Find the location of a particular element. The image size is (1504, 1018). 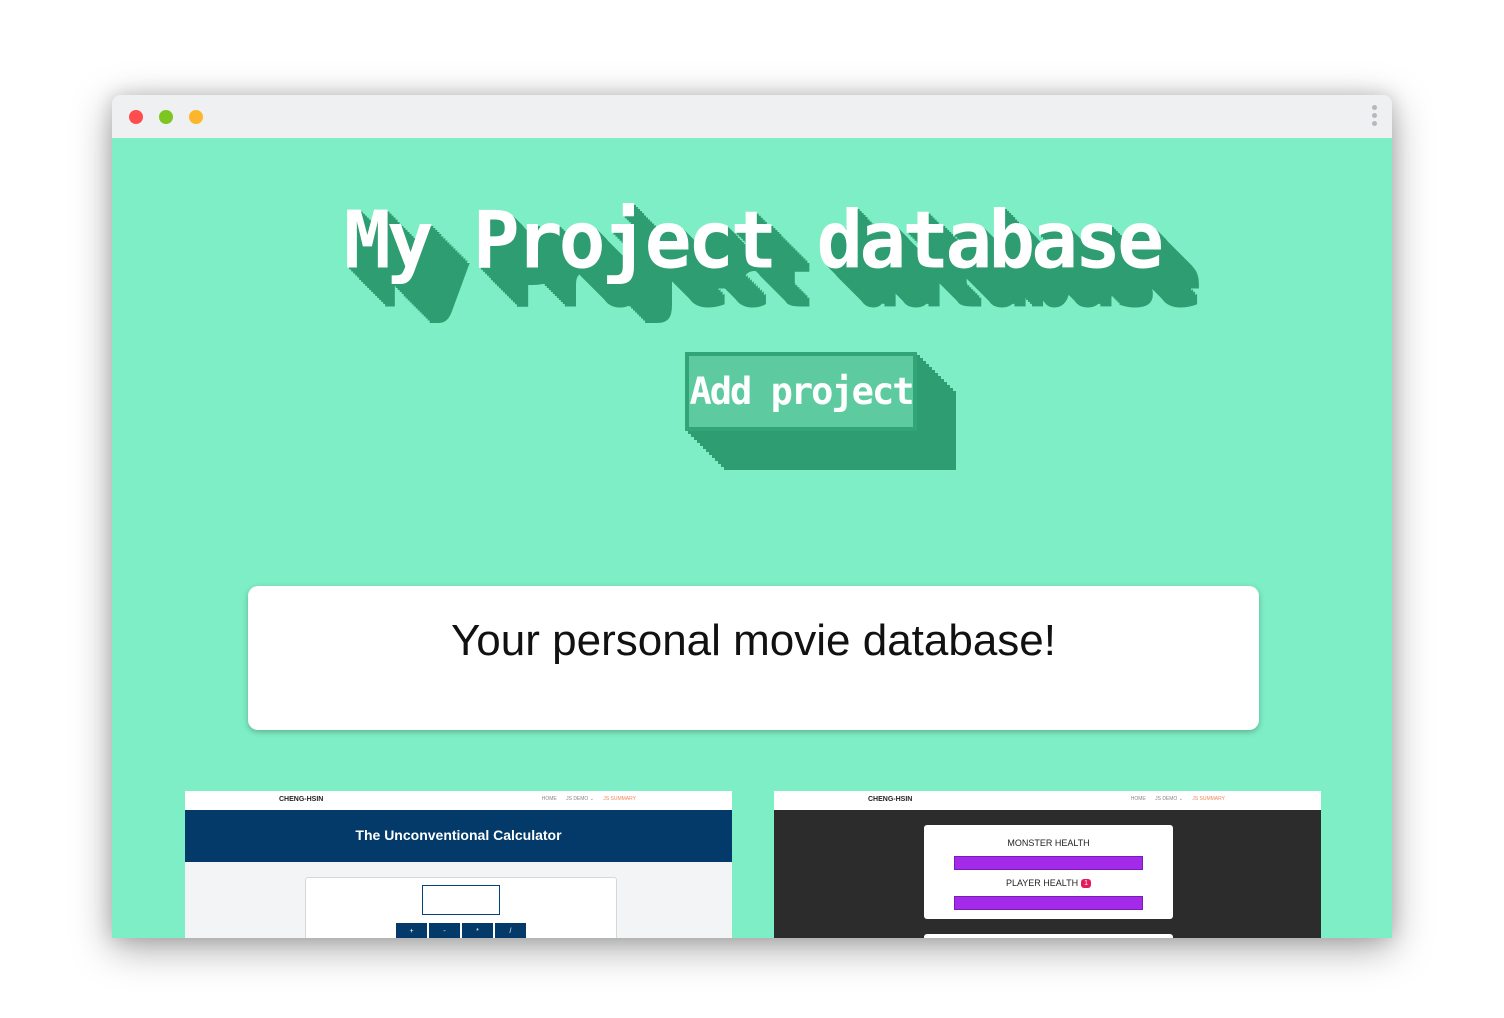

player-health-row: PLAYER HEALTH 1 is located at coordinates (1048, 883).